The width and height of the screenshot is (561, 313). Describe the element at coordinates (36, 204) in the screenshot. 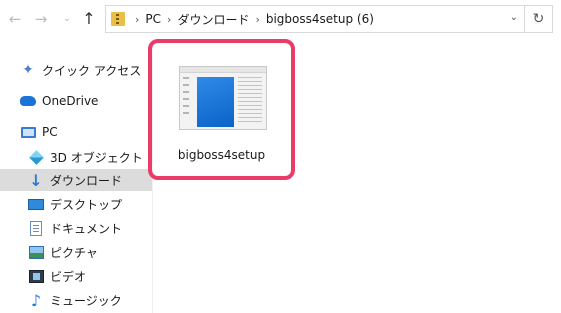

I see `desktop-icon` at that location.